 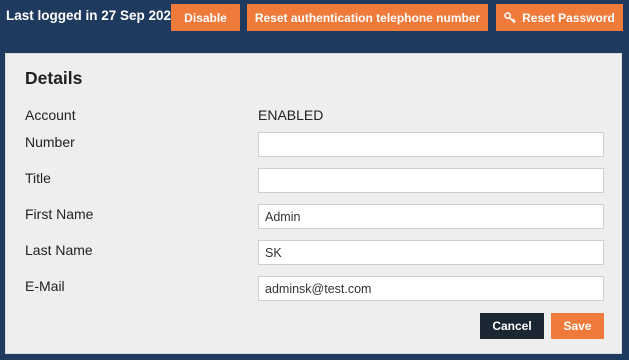 I want to click on account-label: Account, so click(x=50, y=115).